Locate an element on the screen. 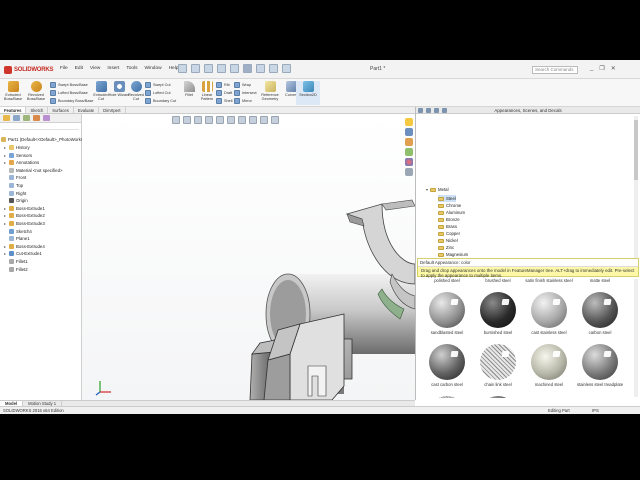  tree-root-part: Part1 (Default<<Default>_PhotoWorks Dis is located at coordinates (46, 139).